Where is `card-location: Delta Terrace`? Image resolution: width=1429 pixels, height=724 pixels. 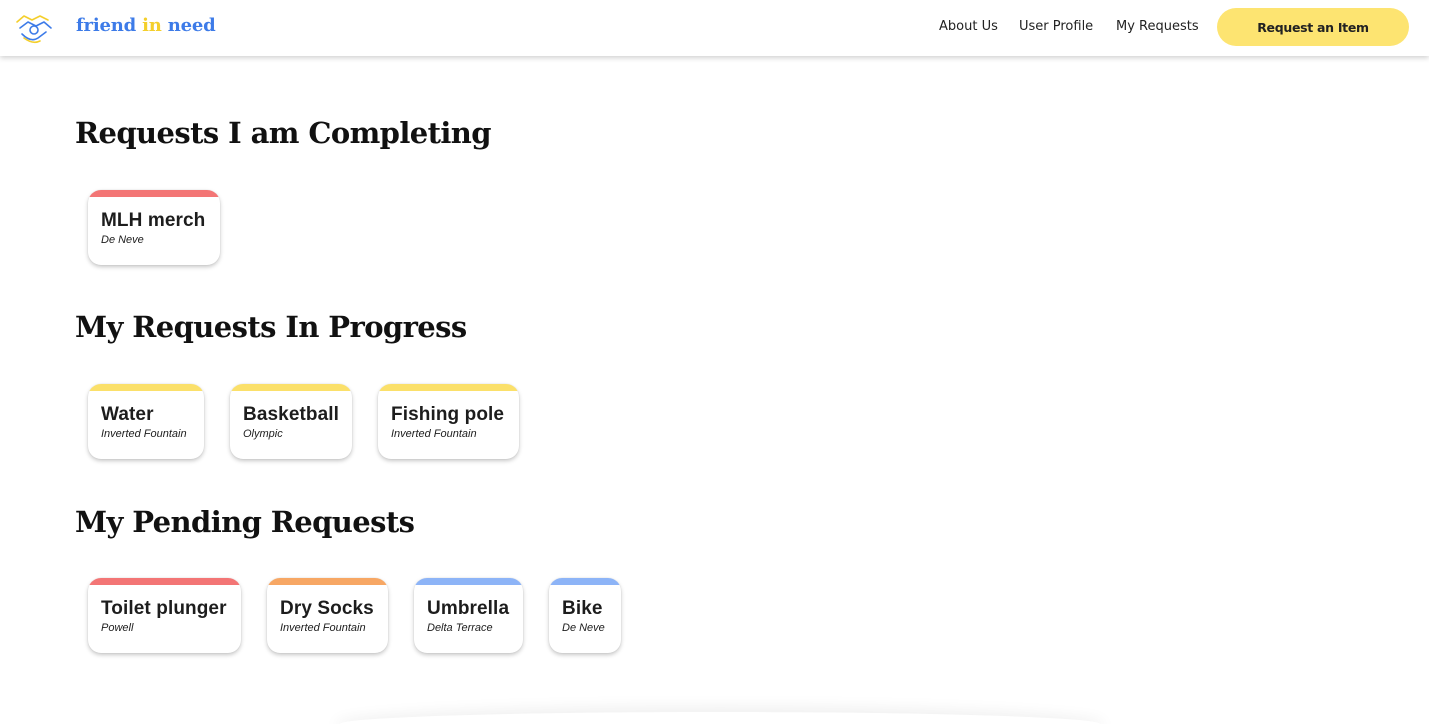 card-location: Delta Terrace is located at coordinates (460, 628).